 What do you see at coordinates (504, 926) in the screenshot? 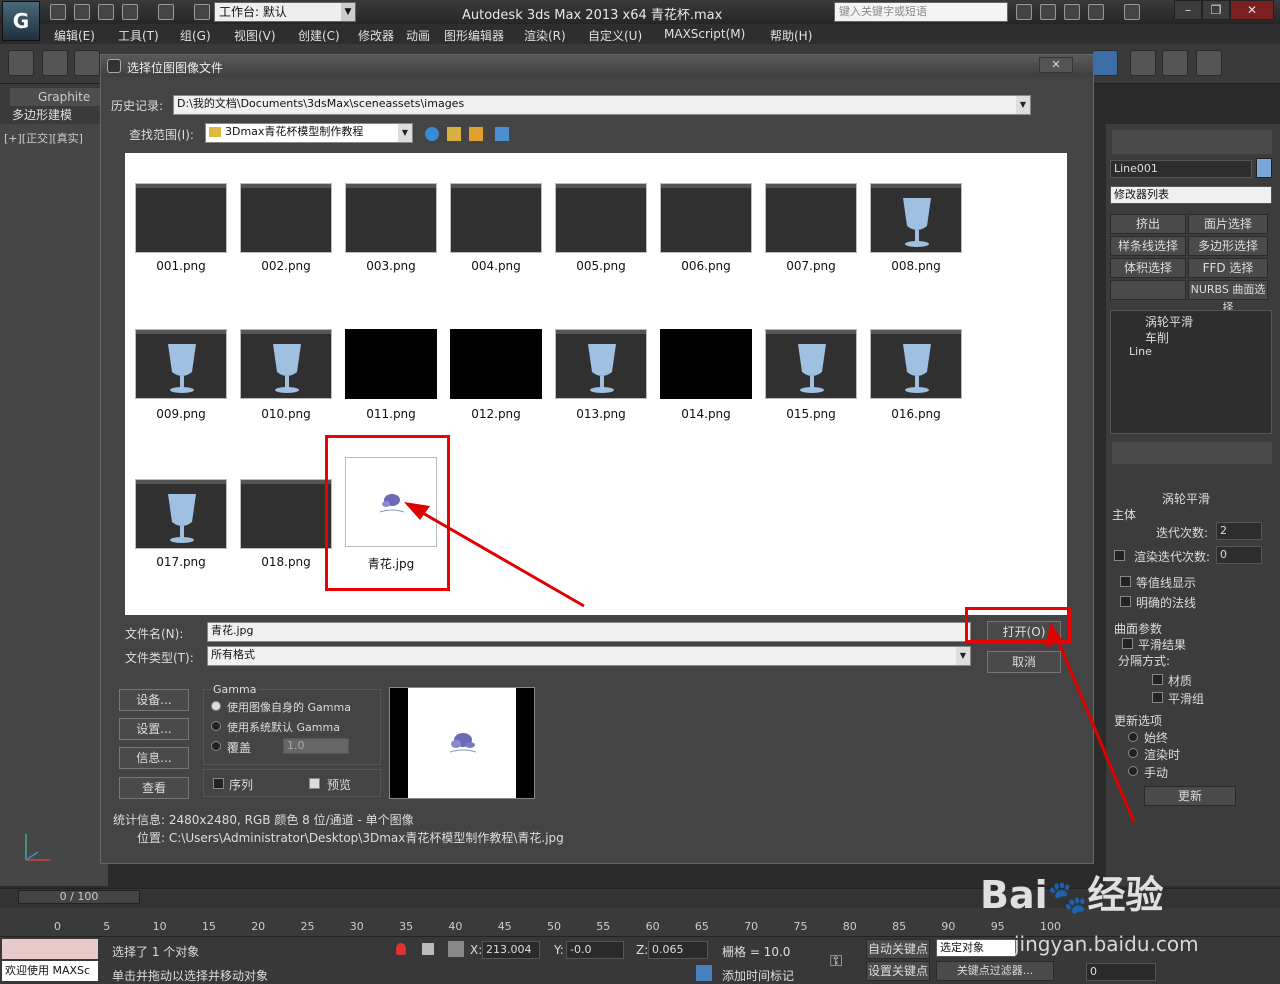
I see `frame-tick-label: 45` at bounding box center [504, 926].